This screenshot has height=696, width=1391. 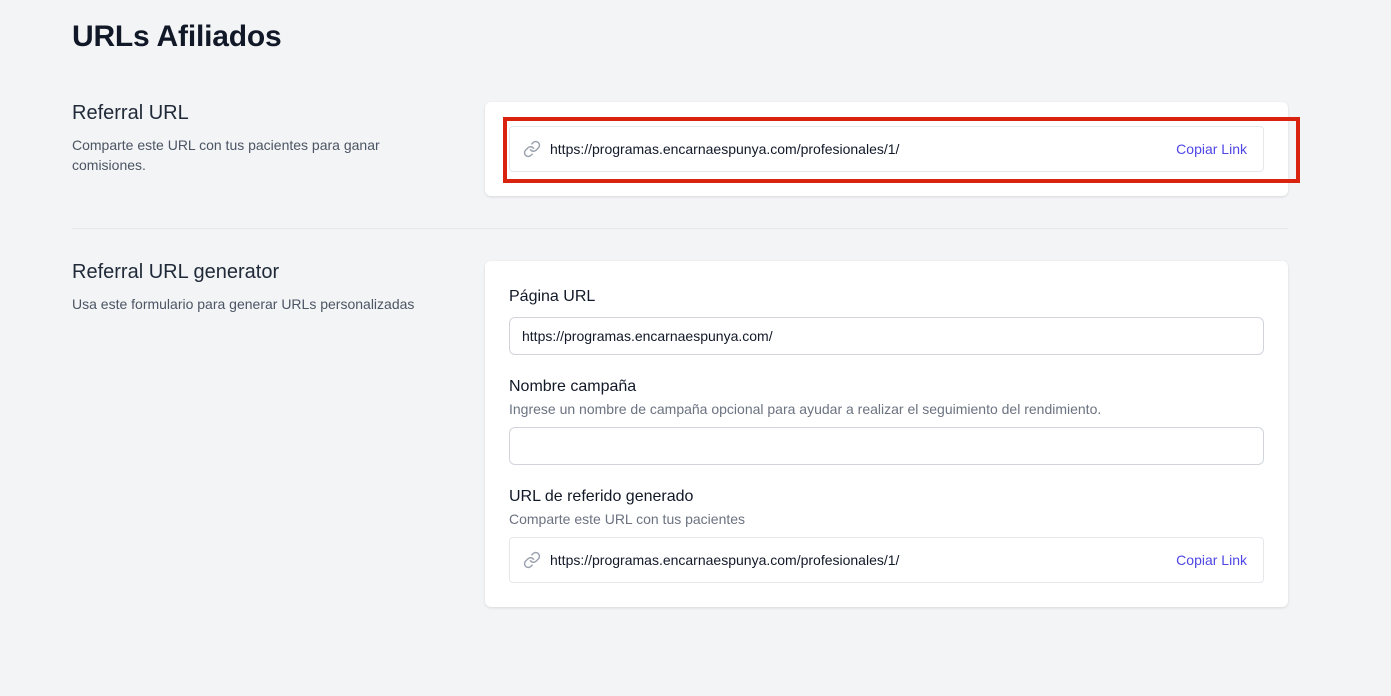 What do you see at coordinates (886, 336) in the screenshot?
I see `page-url-input` at bounding box center [886, 336].